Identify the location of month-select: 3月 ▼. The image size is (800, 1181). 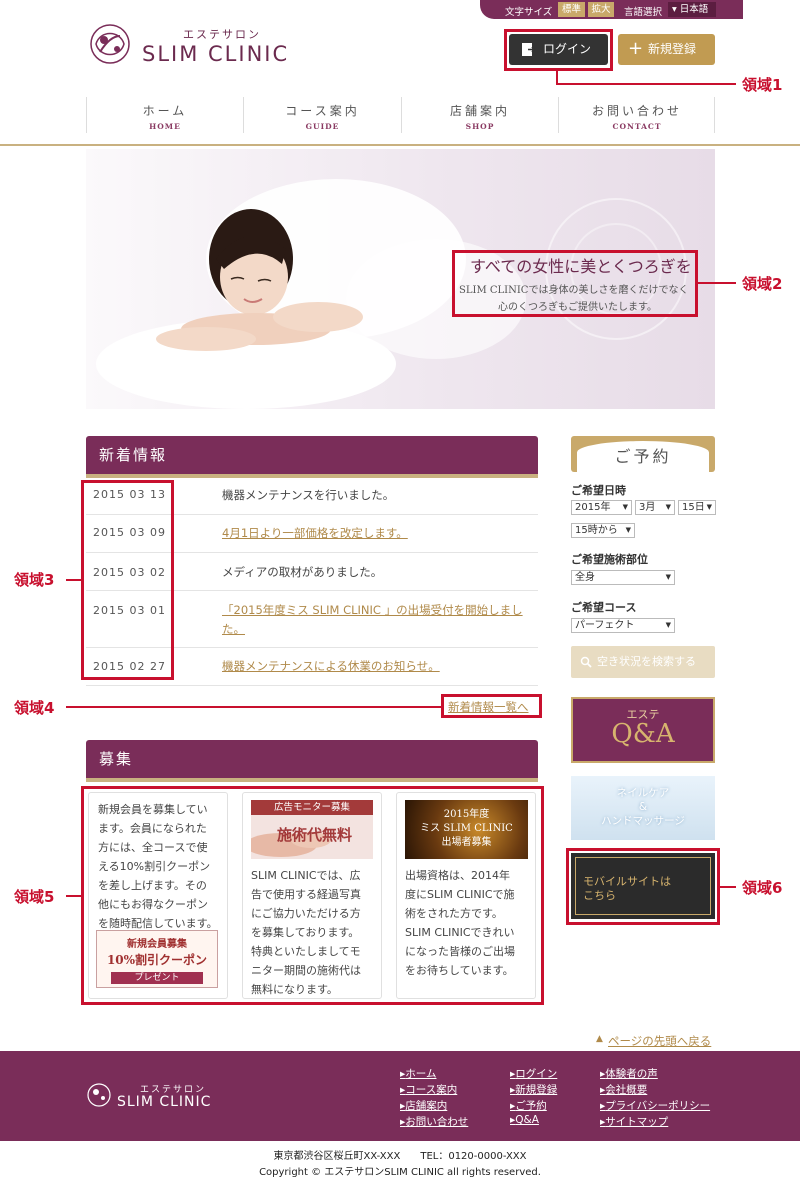
(655, 507).